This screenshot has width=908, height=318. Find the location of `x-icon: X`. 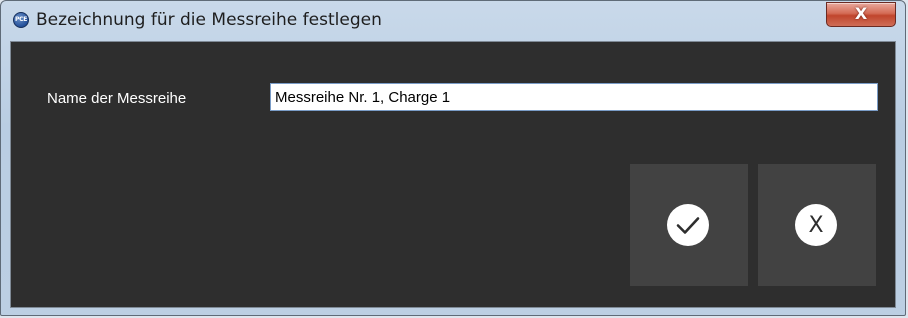

x-icon: X is located at coordinates (816, 225).